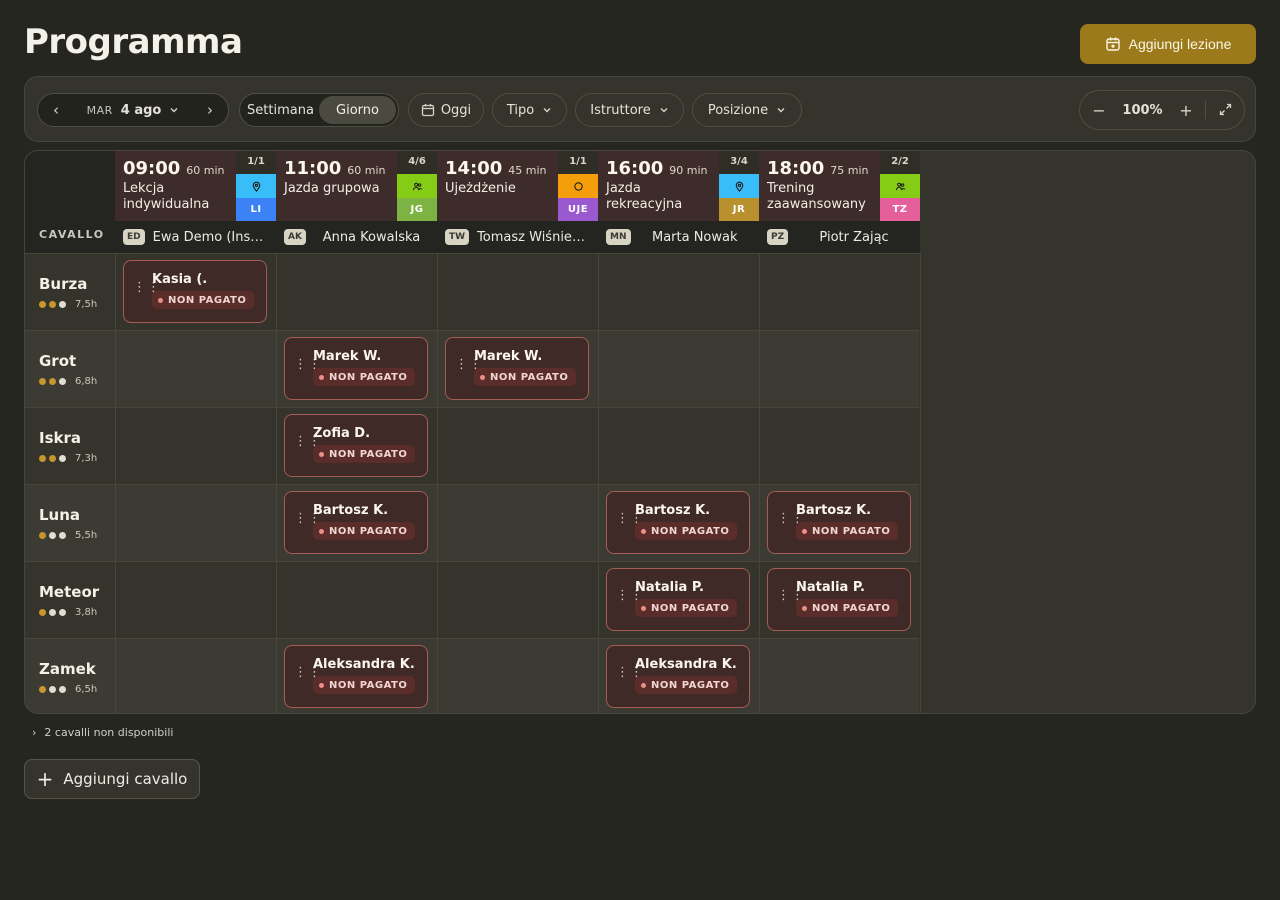  I want to click on rider-name: Bartosz K., so click(351, 510).